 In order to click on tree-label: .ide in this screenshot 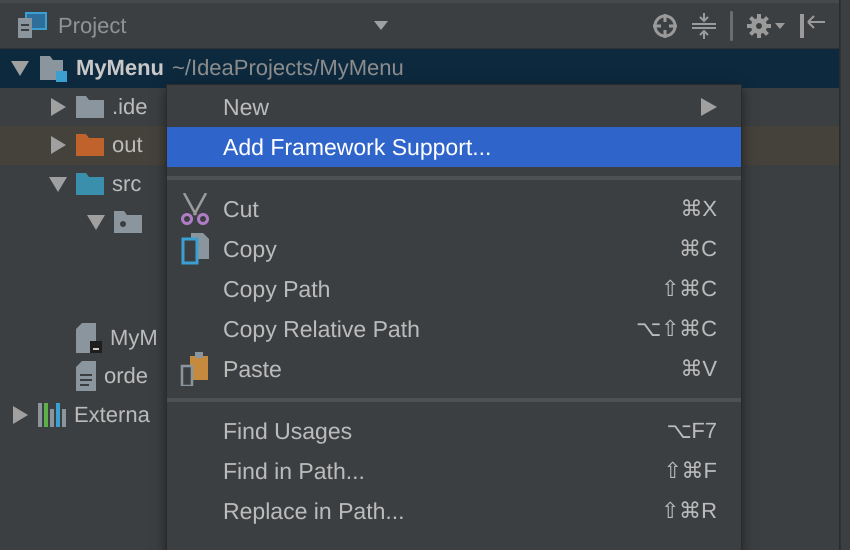, I will do `click(130, 107)`.